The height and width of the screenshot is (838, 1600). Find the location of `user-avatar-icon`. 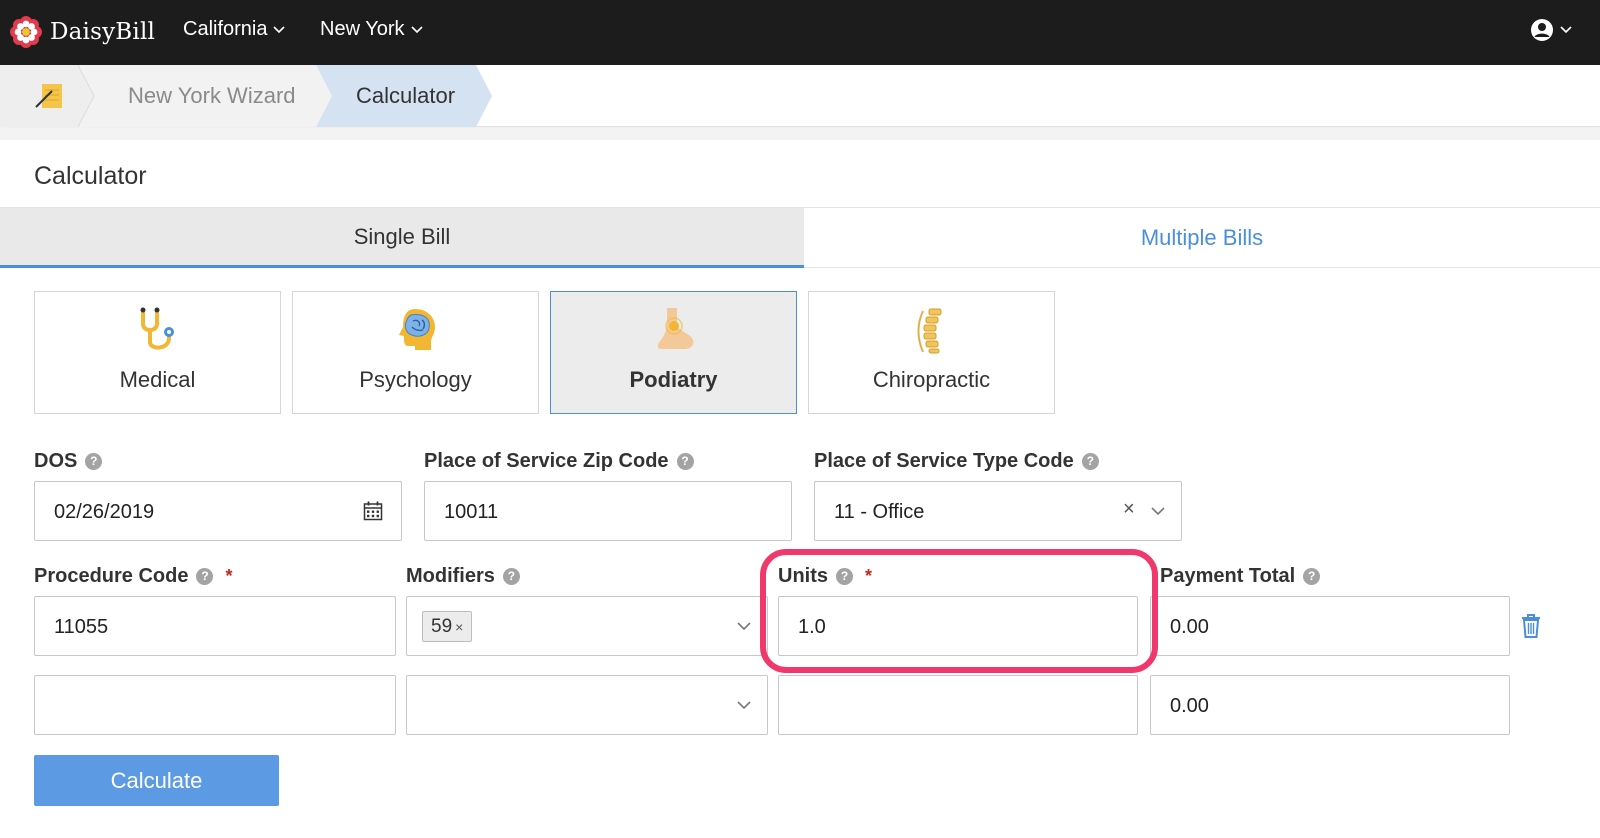

user-avatar-icon is located at coordinates (1542, 30).